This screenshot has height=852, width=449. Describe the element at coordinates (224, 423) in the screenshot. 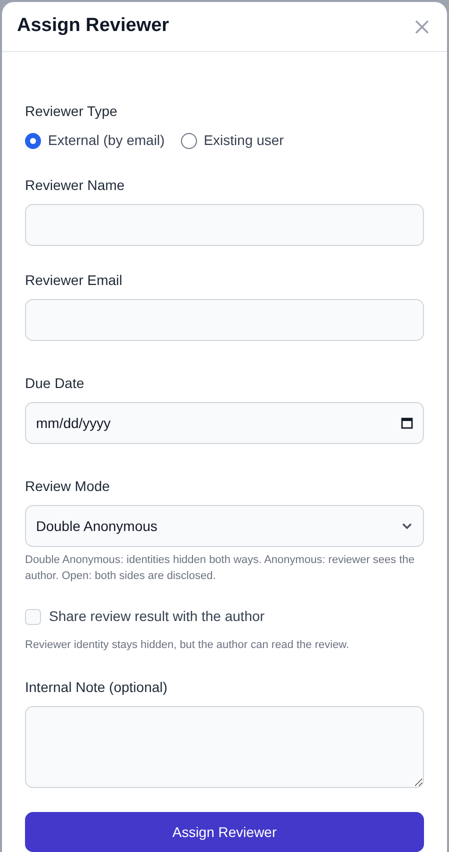

I see `date-field: mm/dd/yyyy` at that location.